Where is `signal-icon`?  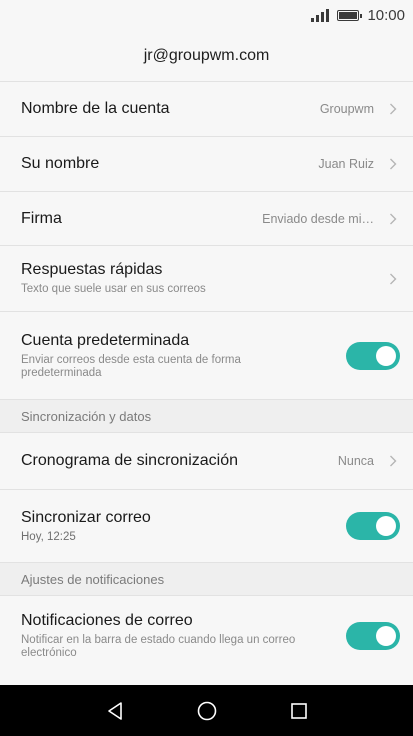 signal-icon is located at coordinates (320, 15).